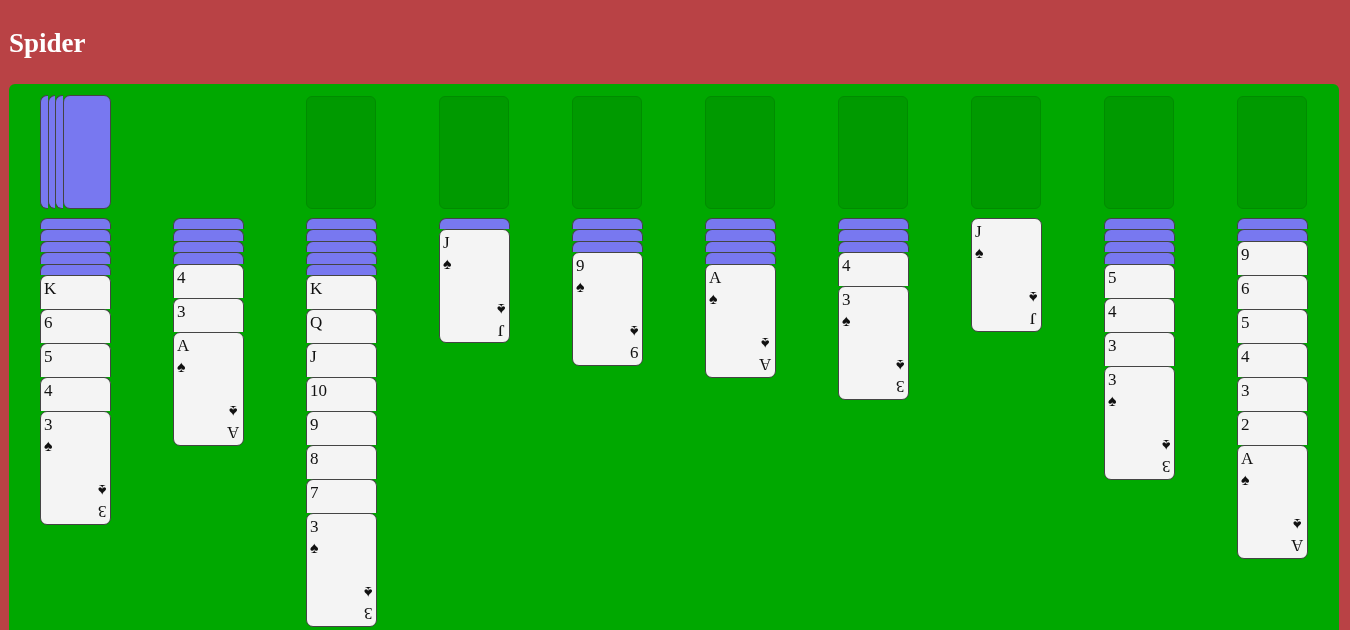 The height and width of the screenshot is (630, 1350). I want to click on card-rank: 9, so click(315, 424).